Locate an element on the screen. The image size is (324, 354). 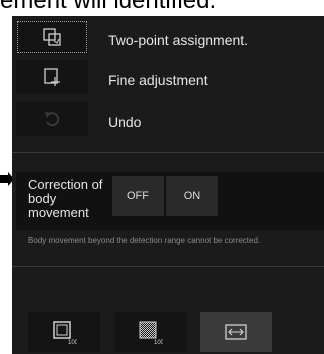
fit-view-button: 100 is located at coordinates (64, 332).